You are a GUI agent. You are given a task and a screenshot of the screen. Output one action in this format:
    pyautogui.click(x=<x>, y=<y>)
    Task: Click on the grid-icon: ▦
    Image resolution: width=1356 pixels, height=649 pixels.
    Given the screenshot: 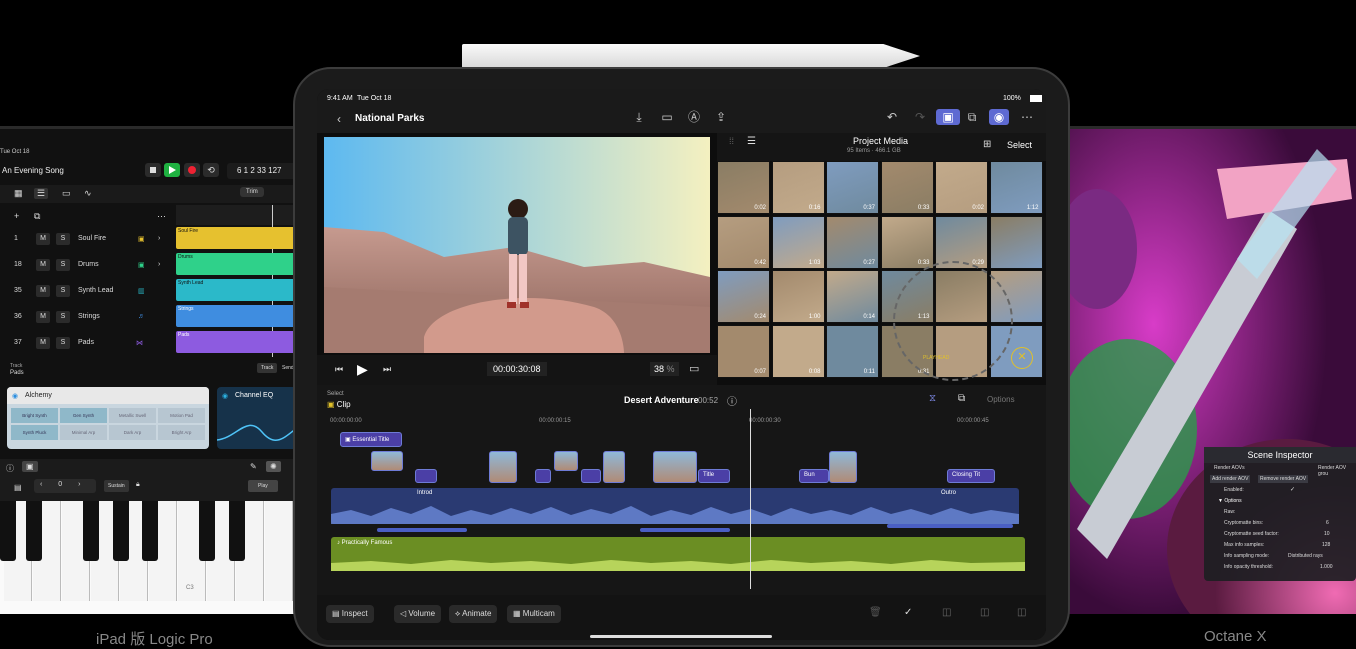 What is the action you would take?
    pyautogui.click(x=18, y=193)
    